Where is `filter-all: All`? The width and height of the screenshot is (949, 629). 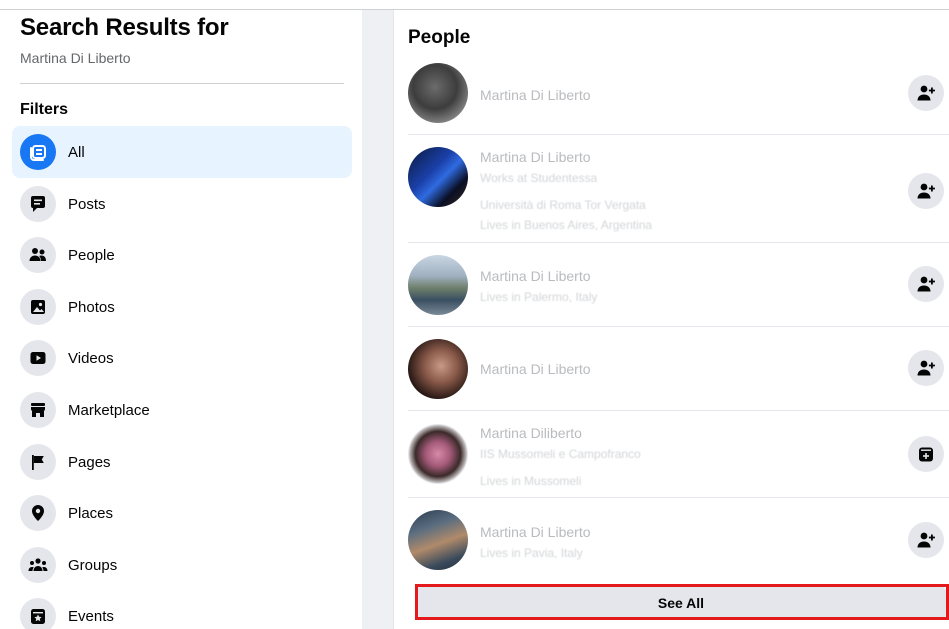 filter-all: All is located at coordinates (182, 152).